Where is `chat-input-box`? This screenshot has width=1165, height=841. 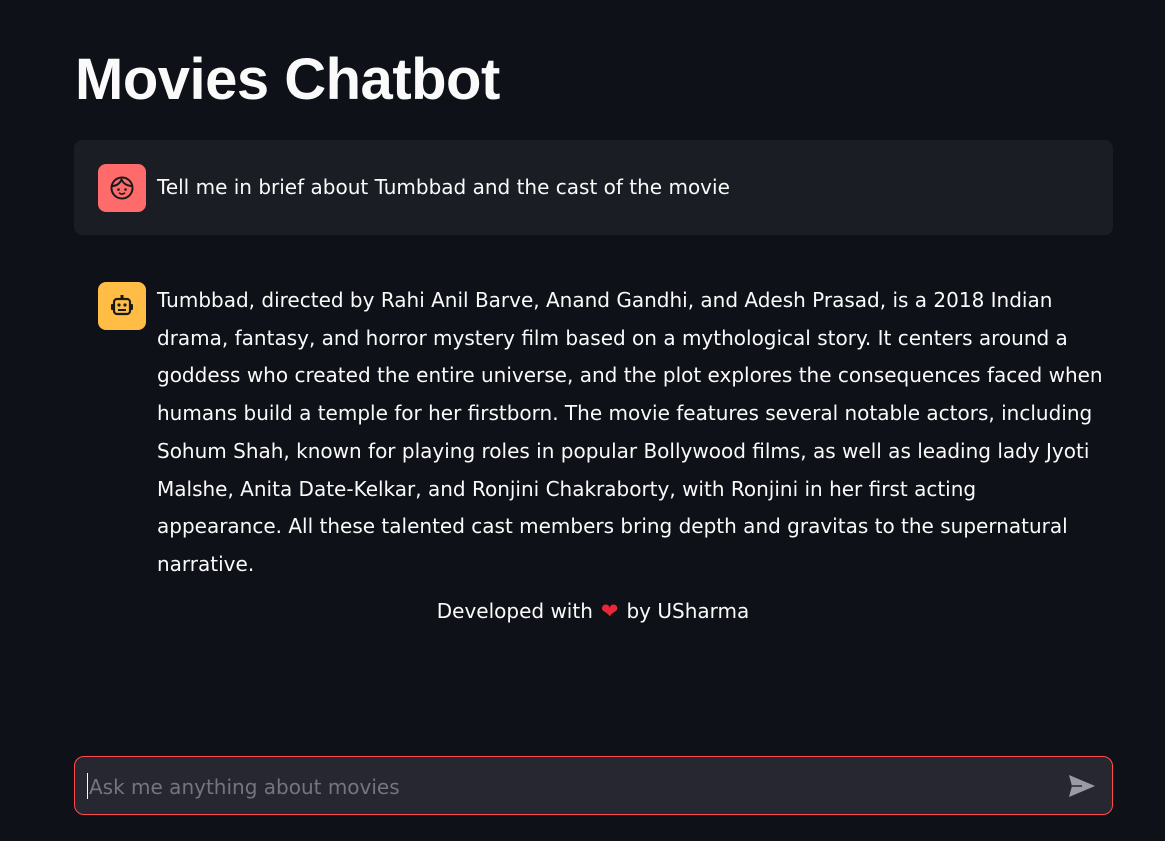
chat-input-box is located at coordinates (593, 786).